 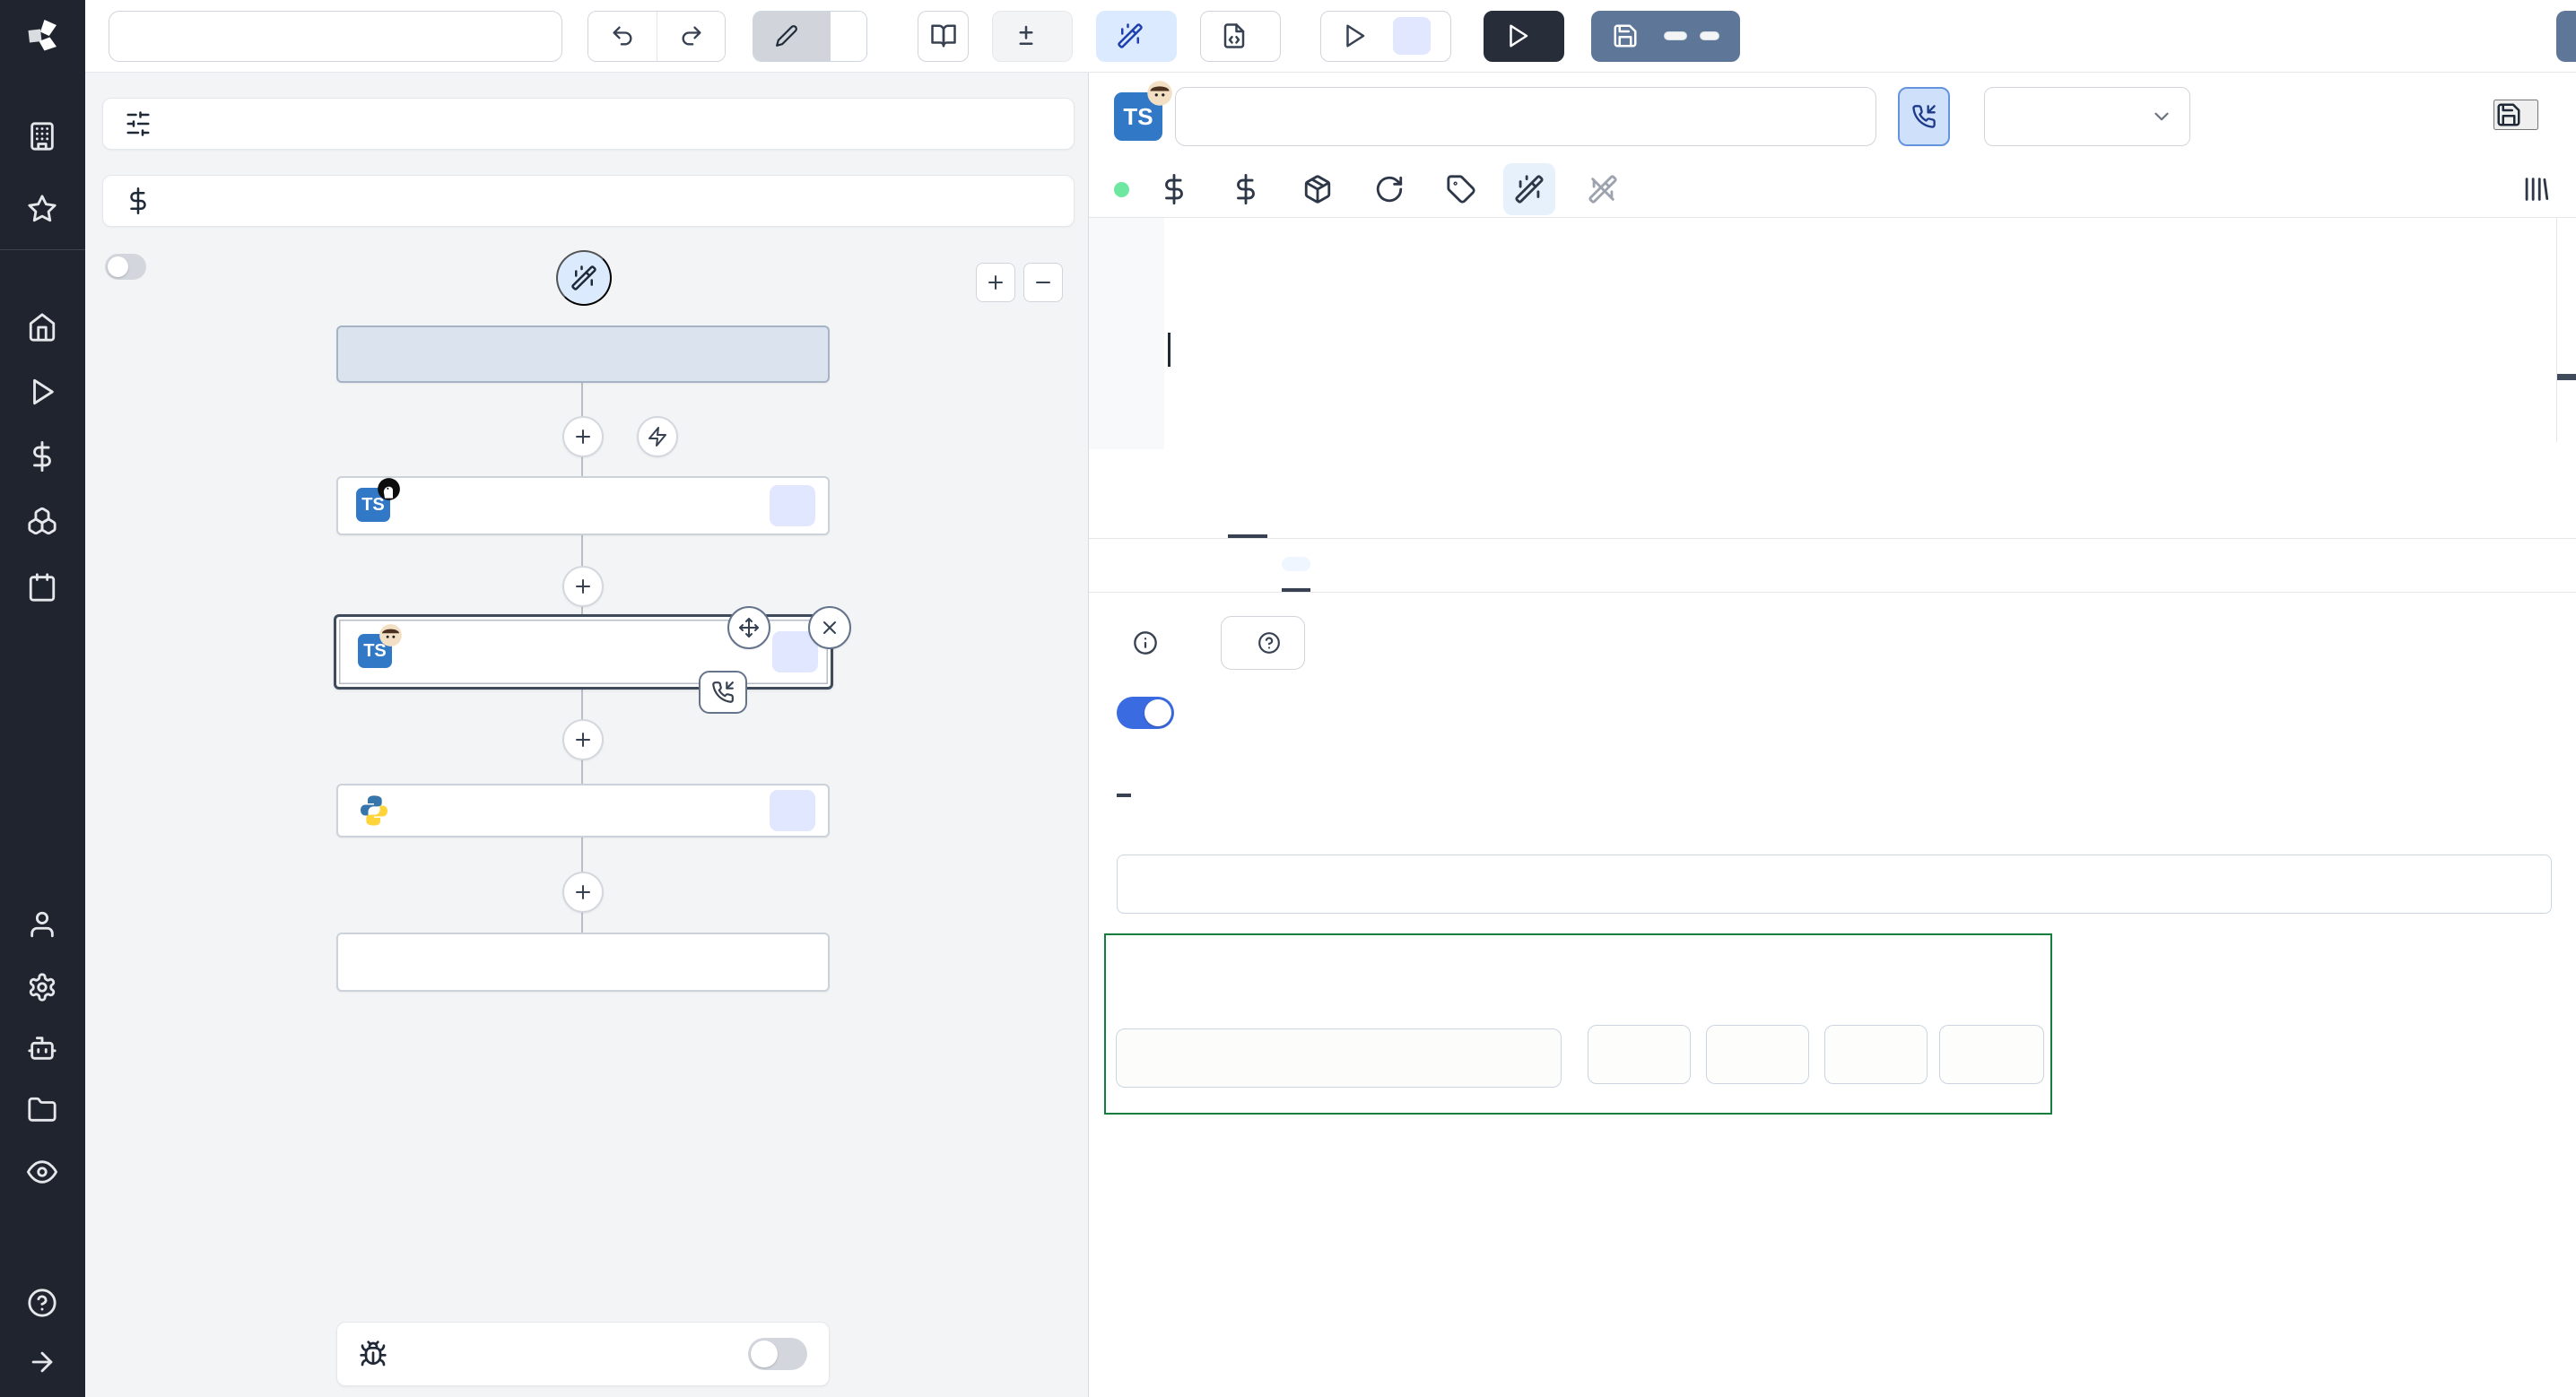 What do you see at coordinates (2087, 116) in the screenshot?
I see `step-select-dropdown` at bounding box center [2087, 116].